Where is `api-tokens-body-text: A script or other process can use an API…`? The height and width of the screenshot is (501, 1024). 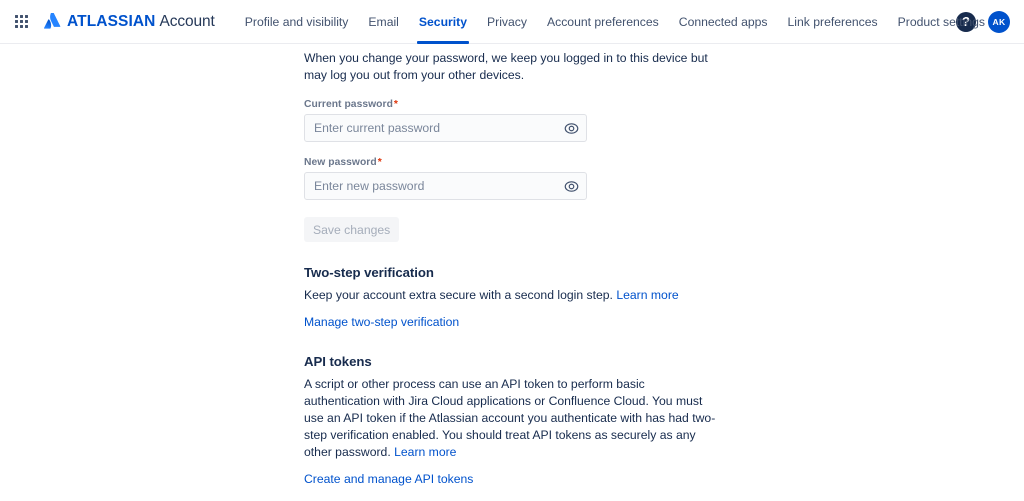 api-tokens-body-text: A script or other process can use an API… is located at coordinates (510, 418).